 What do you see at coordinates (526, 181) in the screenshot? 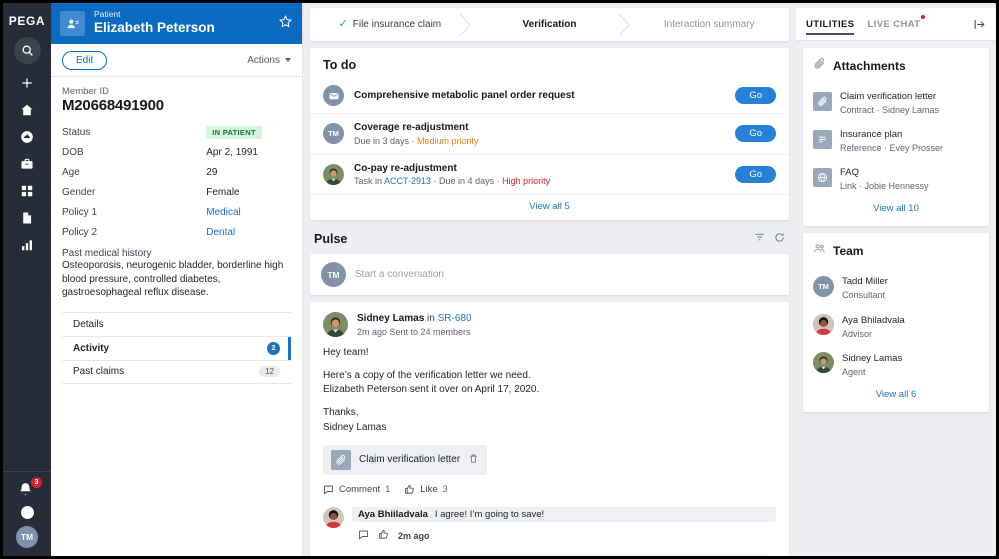
I see `todo-sub-part: High priority` at bounding box center [526, 181].